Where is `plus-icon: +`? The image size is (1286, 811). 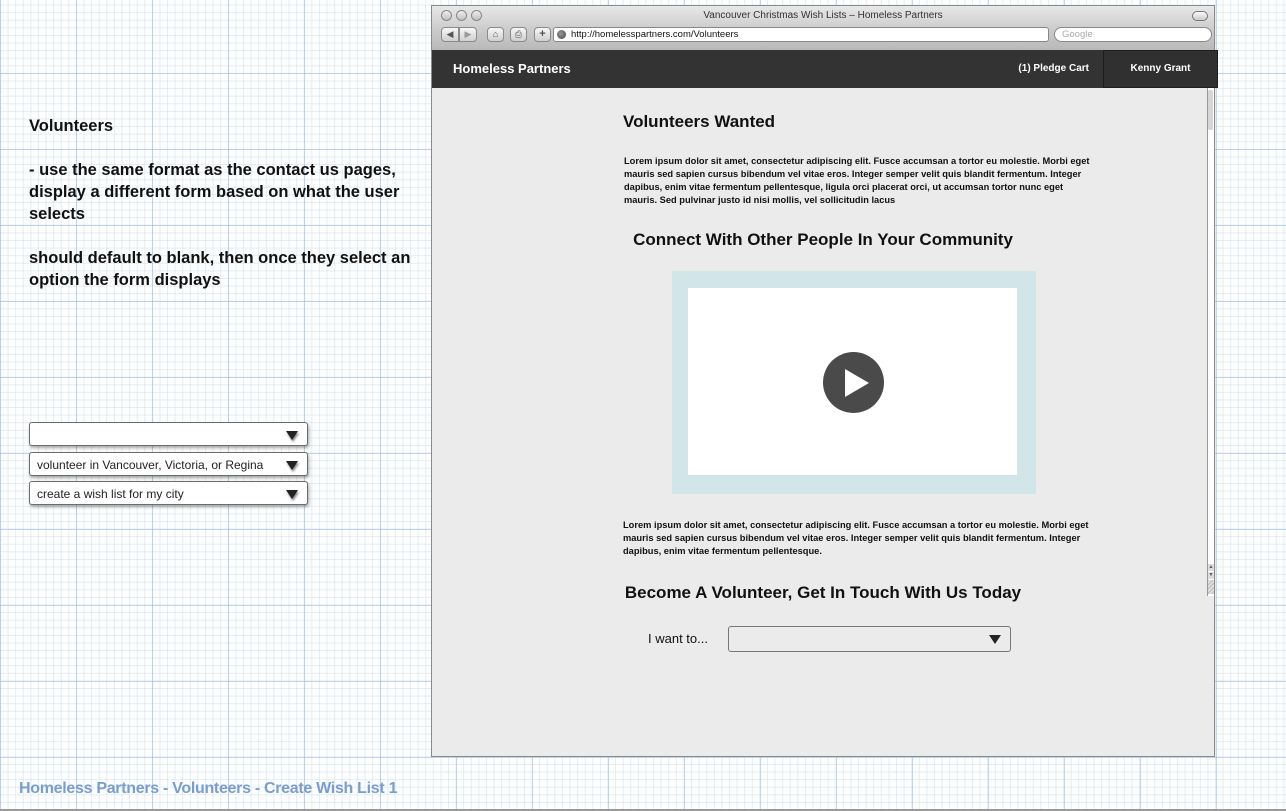
plus-icon: + is located at coordinates (542, 34).